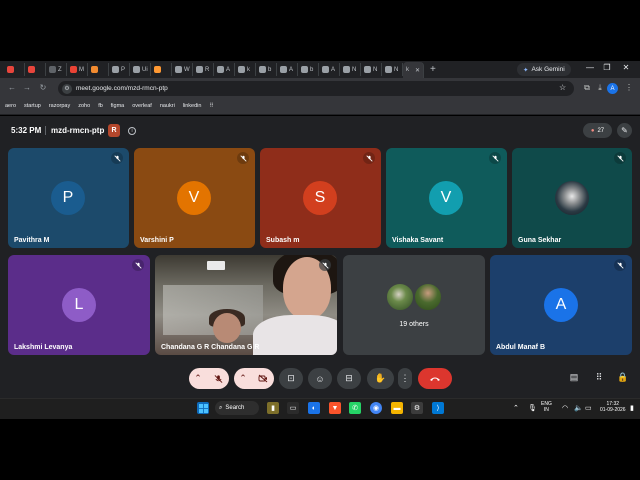  What do you see at coordinates (68, 198) in the screenshot?
I see `participant-tile: P Pavithra M` at bounding box center [68, 198].